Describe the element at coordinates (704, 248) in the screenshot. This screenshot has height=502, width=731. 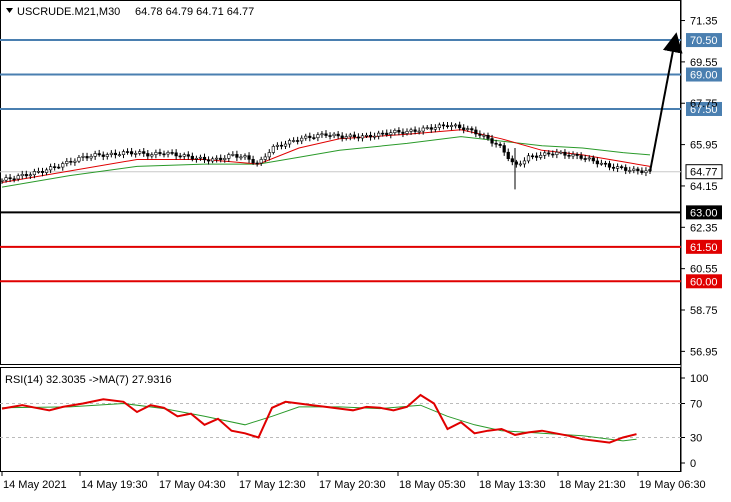
I see `level-tag-text-61.50: 61.50` at that location.